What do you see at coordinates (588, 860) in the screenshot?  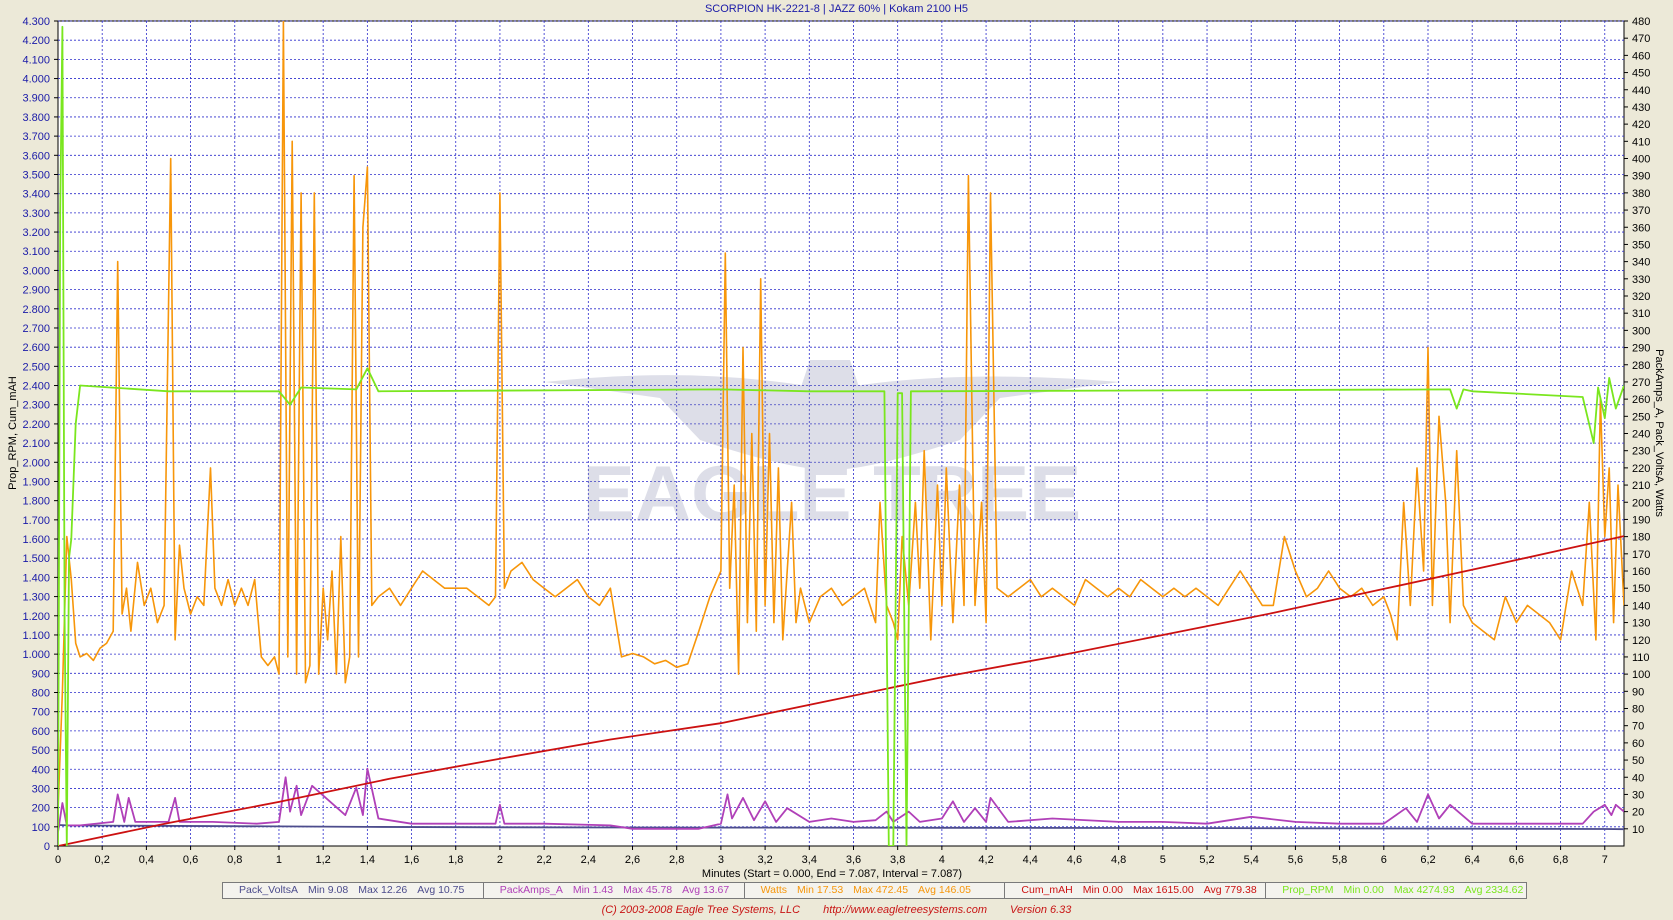 I see `x-tick: 2,4` at bounding box center [588, 860].